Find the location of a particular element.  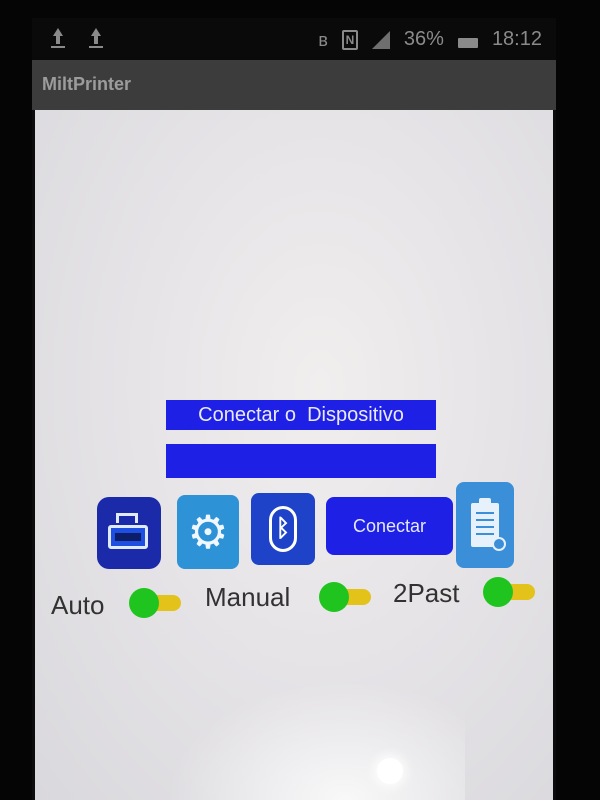

status-bar: ʙ N 36% 18:12 is located at coordinates (294, 39).